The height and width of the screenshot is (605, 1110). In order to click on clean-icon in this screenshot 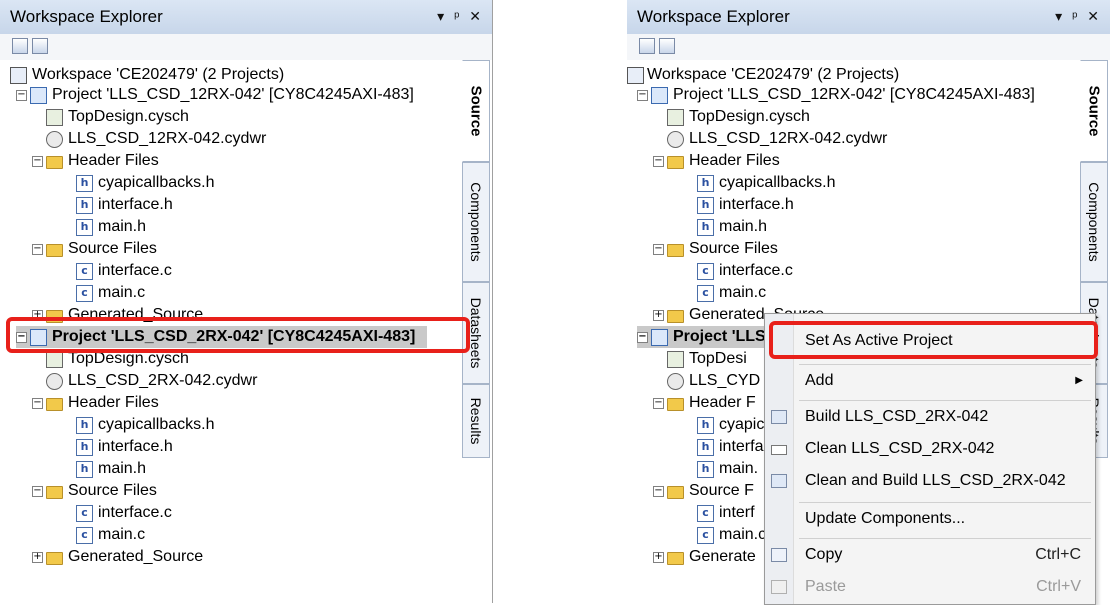, I will do `click(779, 450)`.